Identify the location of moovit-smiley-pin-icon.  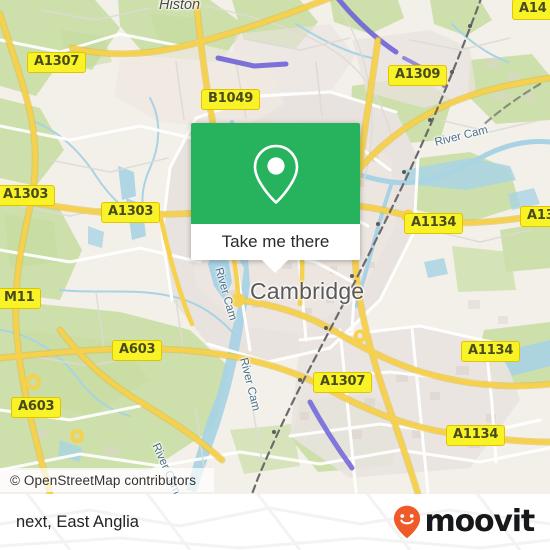
(406, 522).